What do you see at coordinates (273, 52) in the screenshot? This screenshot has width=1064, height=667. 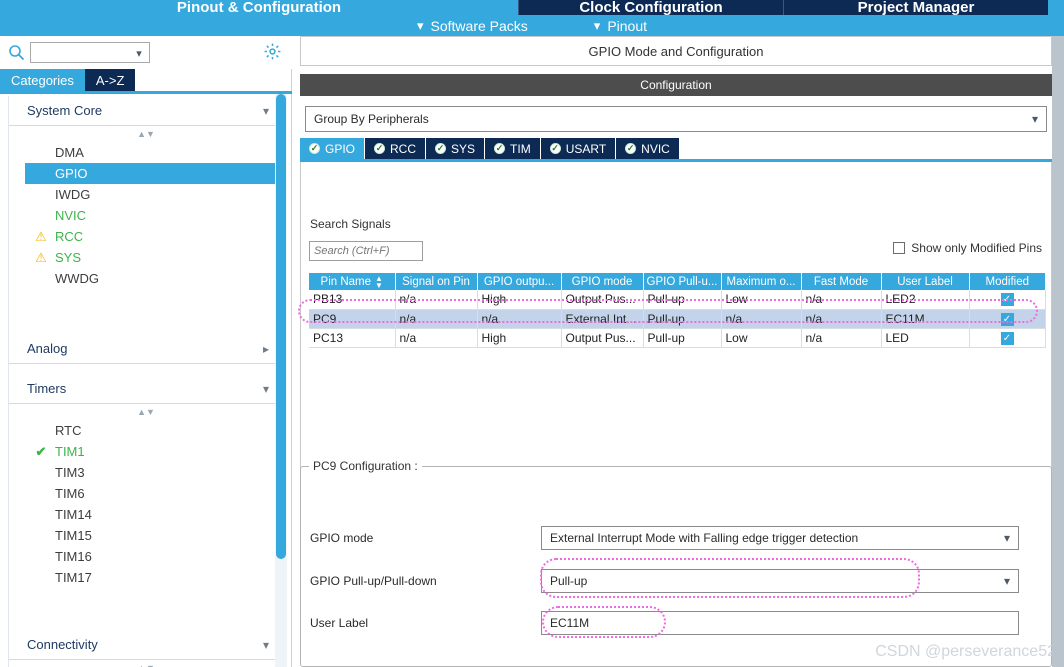 I see `gear-icon` at bounding box center [273, 52].